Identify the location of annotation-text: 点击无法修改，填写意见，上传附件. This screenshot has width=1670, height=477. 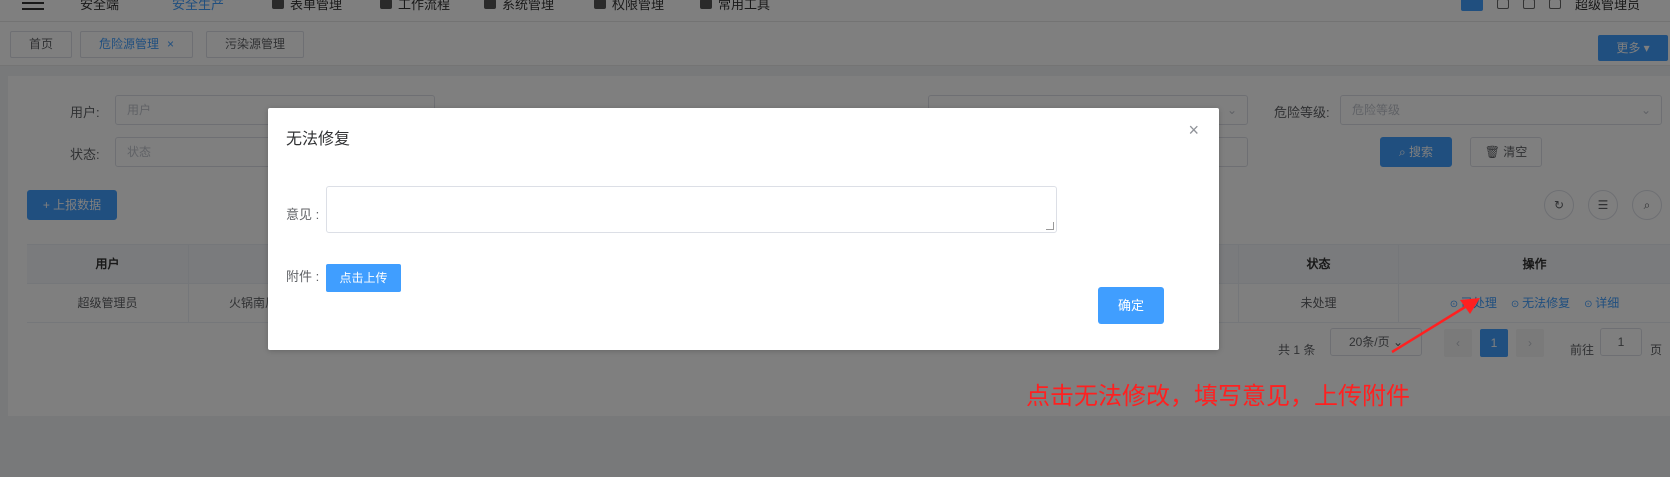
(1218, 396).